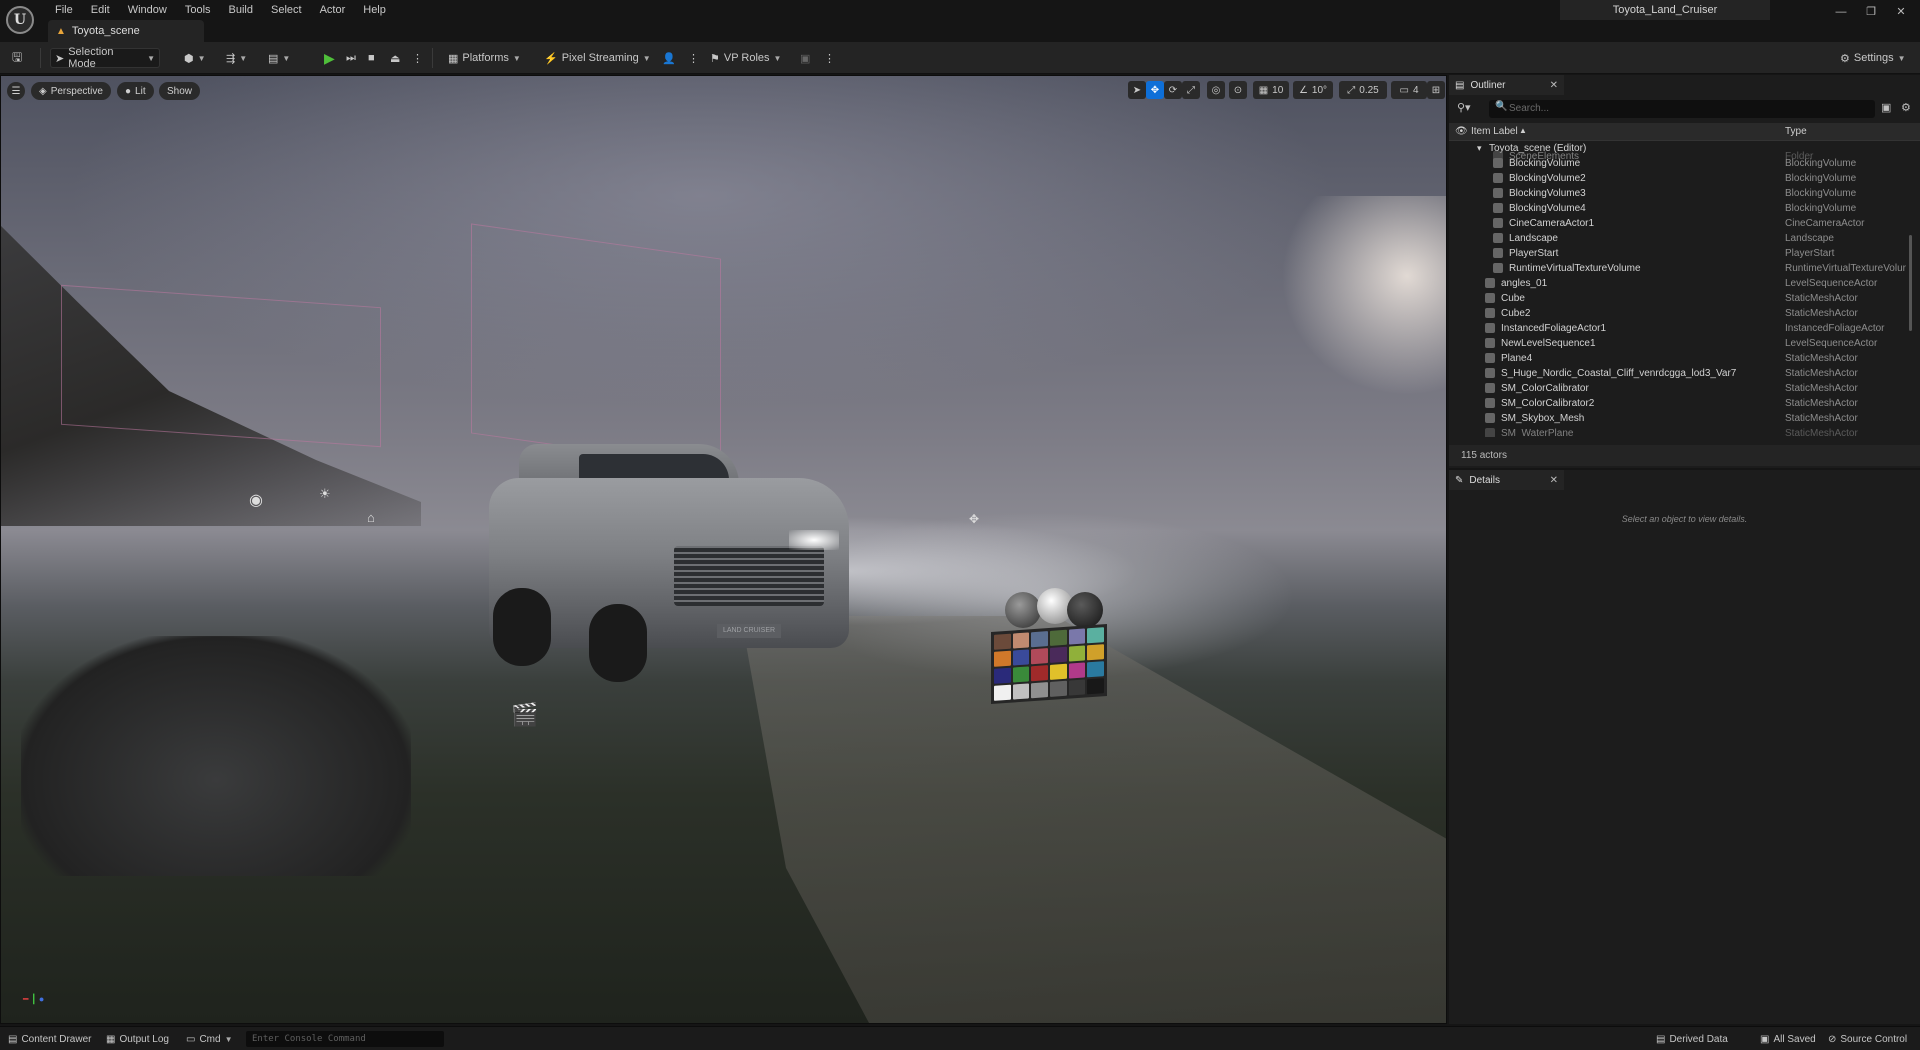  What do you see at coordinates (1238, 90) in the screenshot?
I see `surface-snap-button: ⊙` at bounding box center [1238, 90].